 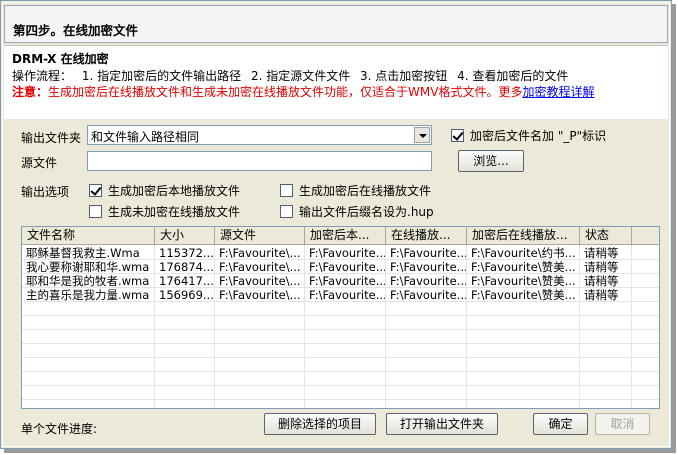 I want to click on cell-filename: 耶和华是我的牧者.wma, so click(x=88, y=281).